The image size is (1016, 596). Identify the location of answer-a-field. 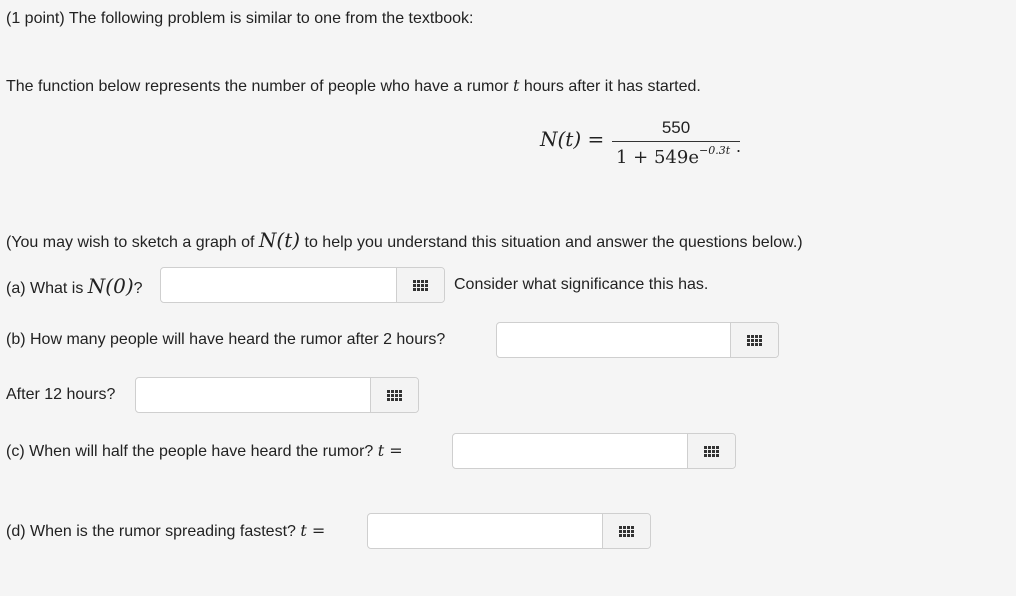
(302, 285).